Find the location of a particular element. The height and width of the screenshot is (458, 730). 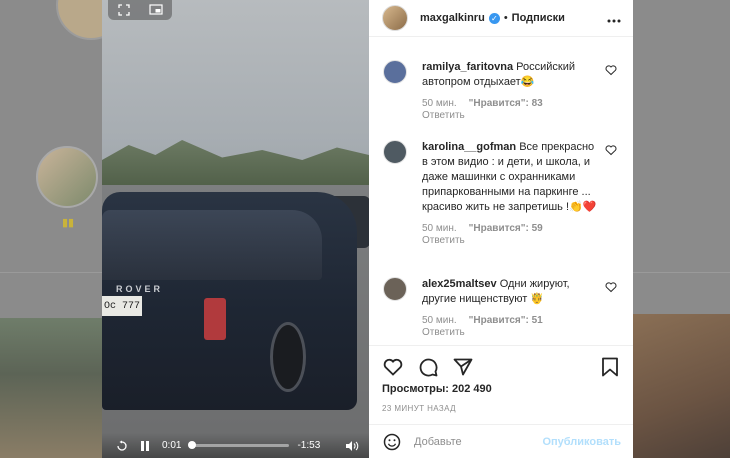

publish-button: Опубликовать is located at coordinates (581, 442).